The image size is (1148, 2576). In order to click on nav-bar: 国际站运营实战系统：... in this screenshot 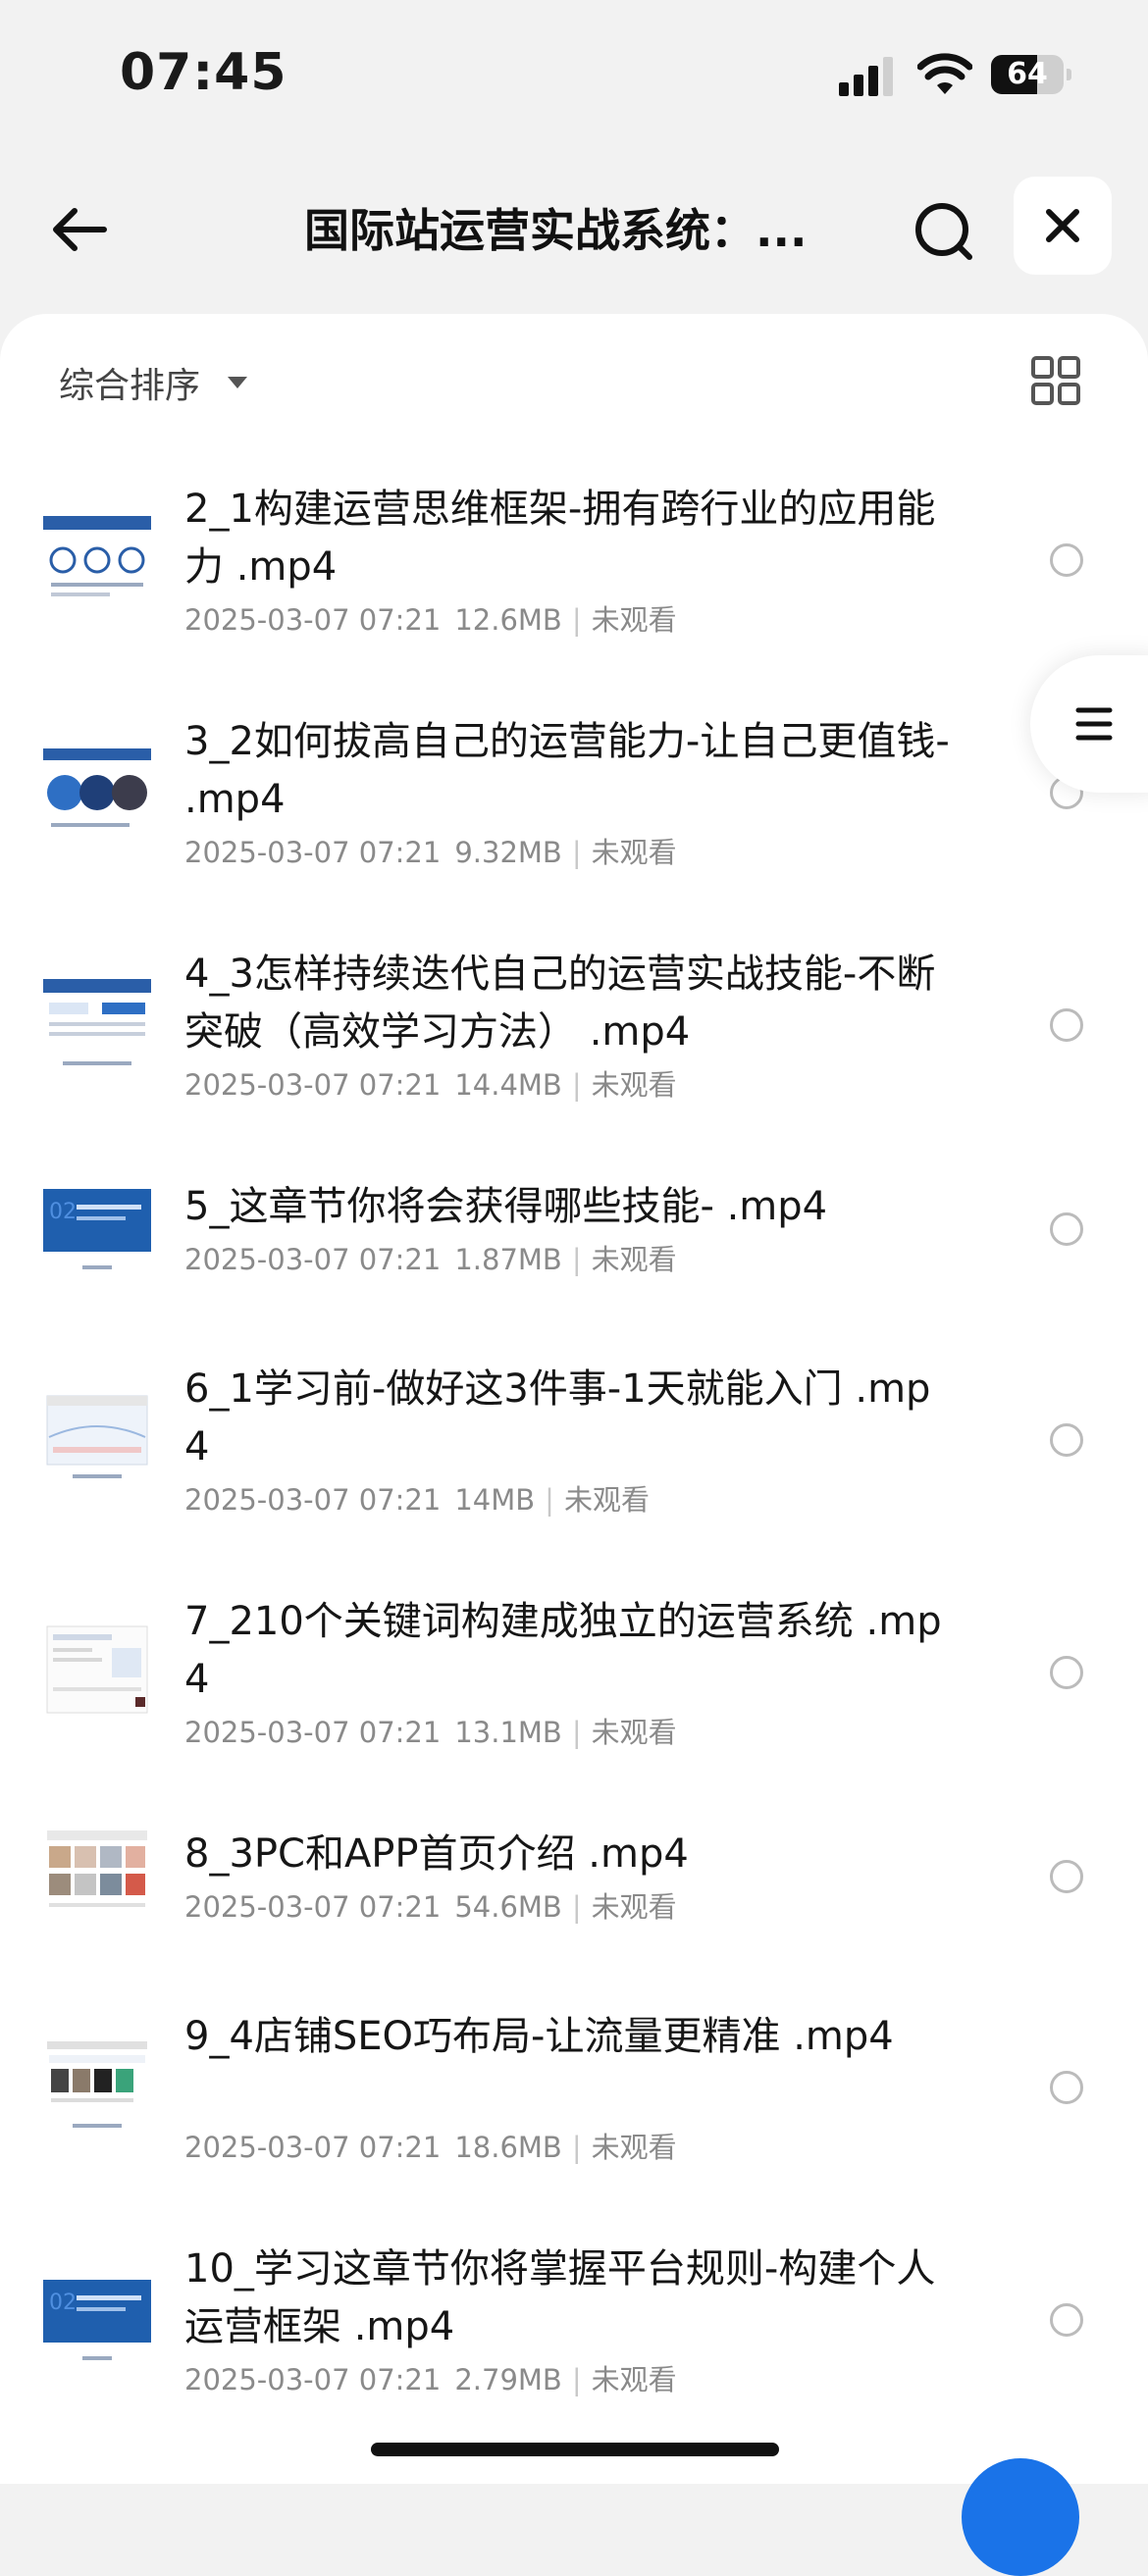, I will do `click(574, 225)`.